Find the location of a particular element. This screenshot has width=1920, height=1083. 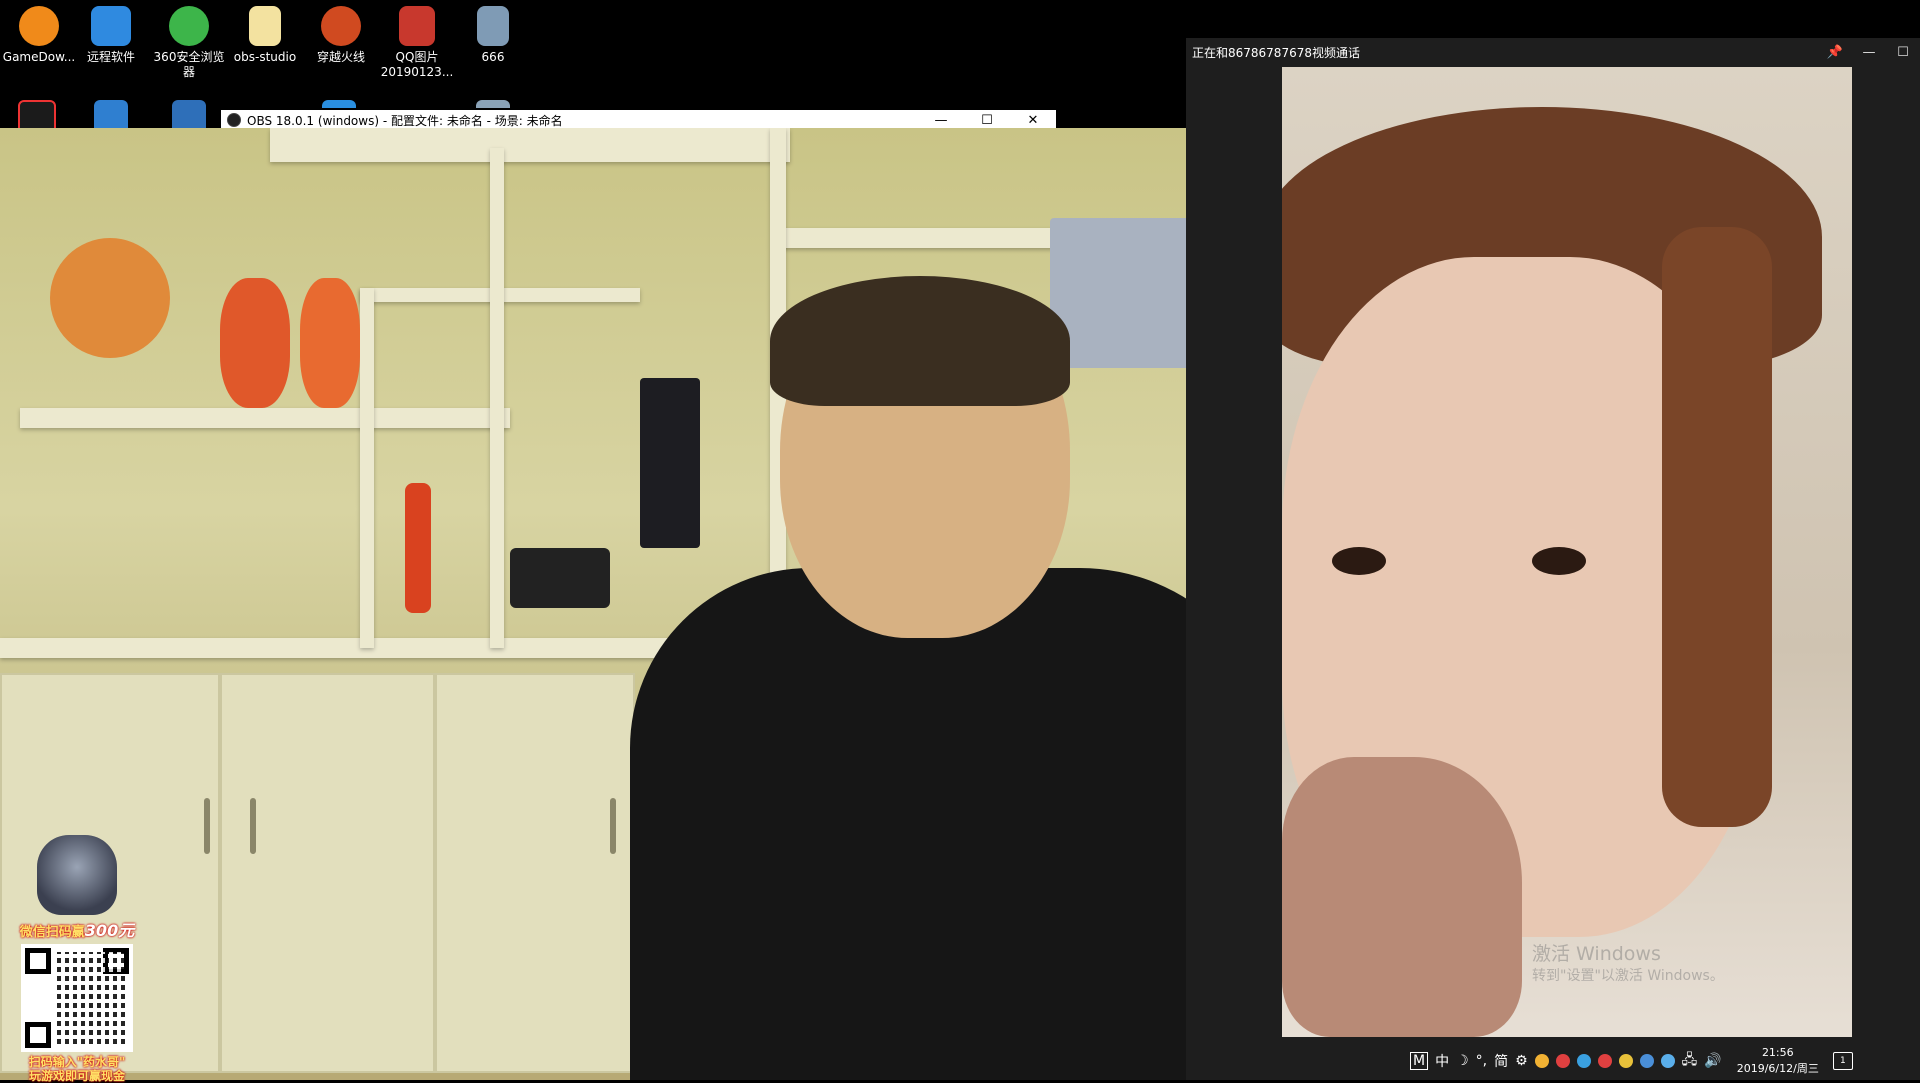

app-666-icon is located at coordinates (493, 26).